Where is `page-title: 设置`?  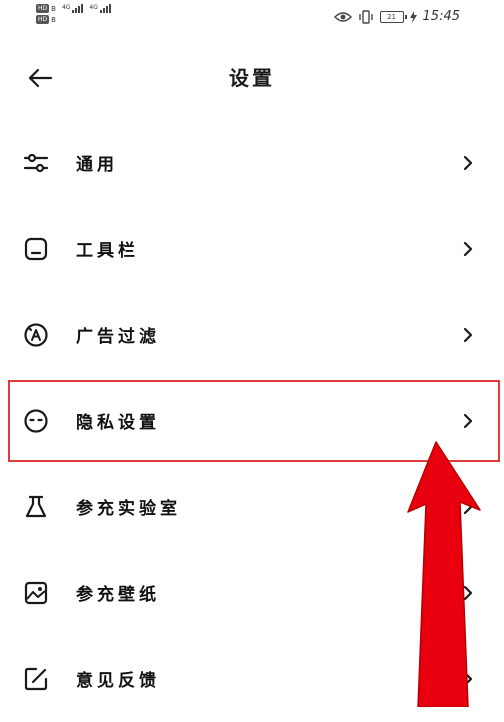
page-title: 设置 is located at coordinates (252, 78).